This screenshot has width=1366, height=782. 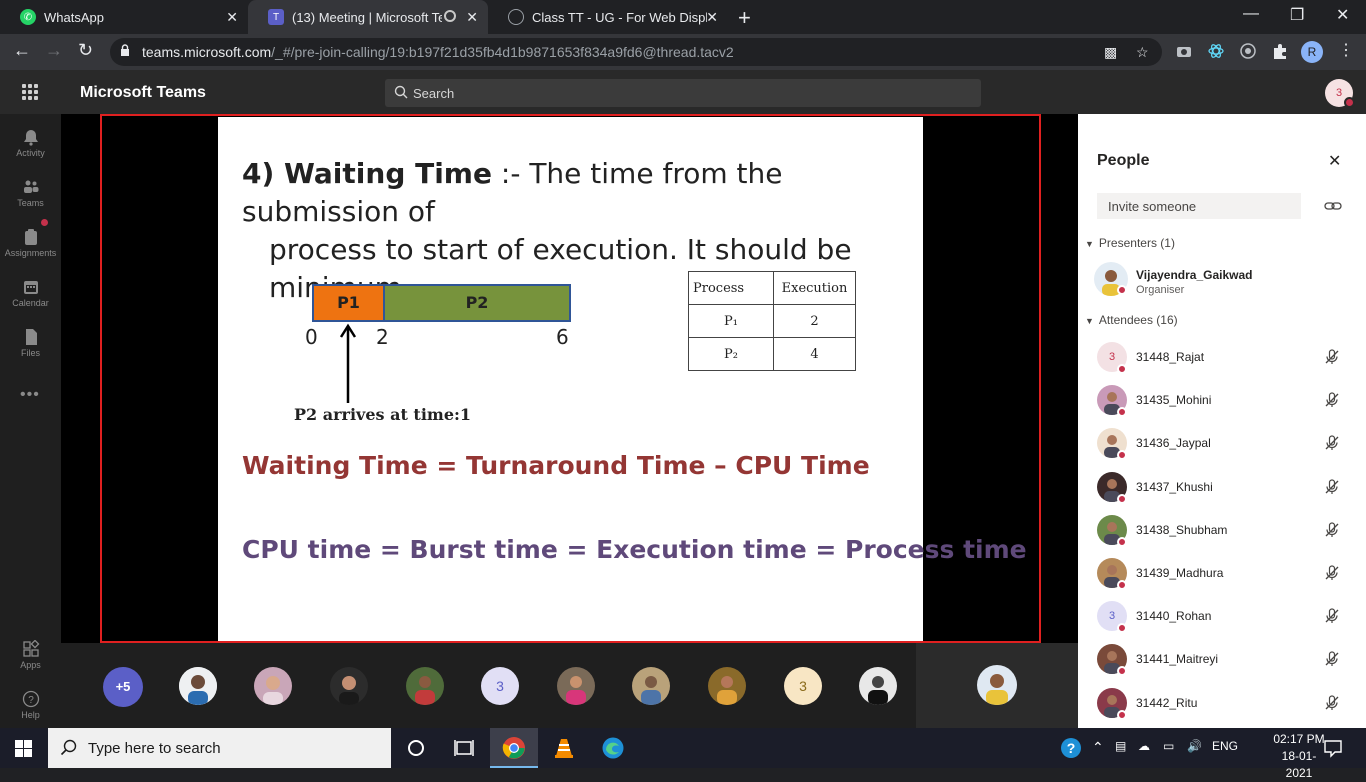 I want to click on section-title: Presenters (1), so click(x=1136, y=243).